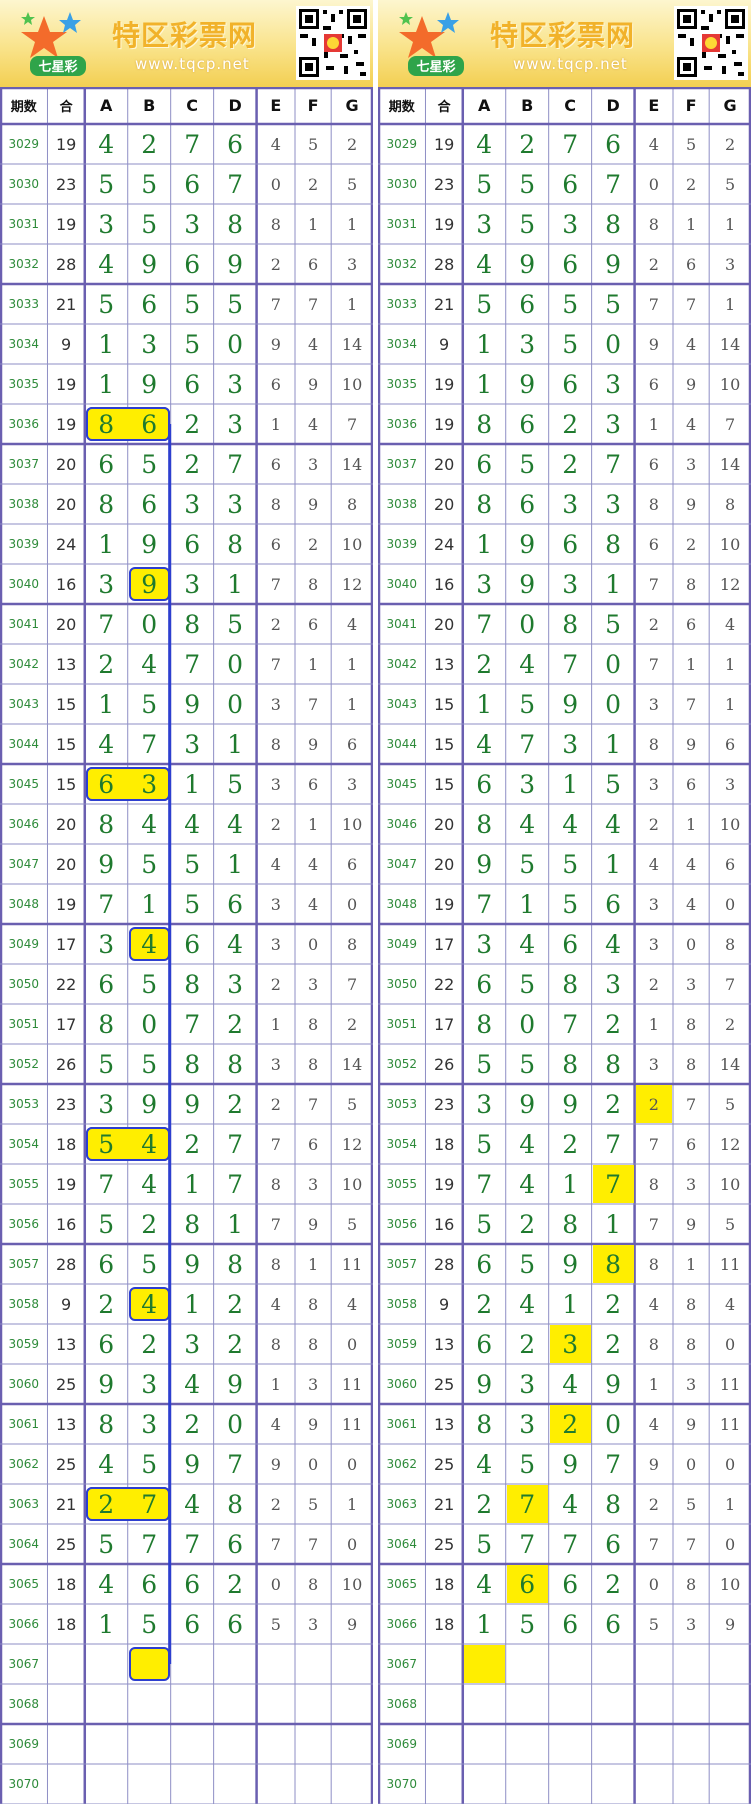  What do you see at coordinates (23, 1304) in the screenshot?
I see `issue-number: 3058` at bounding box center [23, 1304].